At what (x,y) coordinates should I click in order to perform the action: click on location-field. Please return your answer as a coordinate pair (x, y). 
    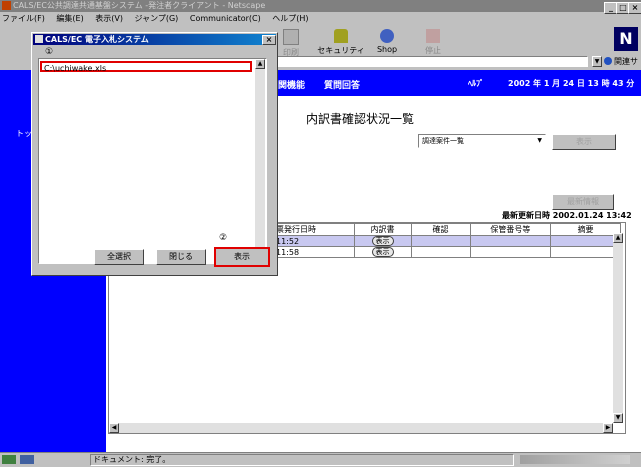
    Looking at the image, I should click on (429, 61).